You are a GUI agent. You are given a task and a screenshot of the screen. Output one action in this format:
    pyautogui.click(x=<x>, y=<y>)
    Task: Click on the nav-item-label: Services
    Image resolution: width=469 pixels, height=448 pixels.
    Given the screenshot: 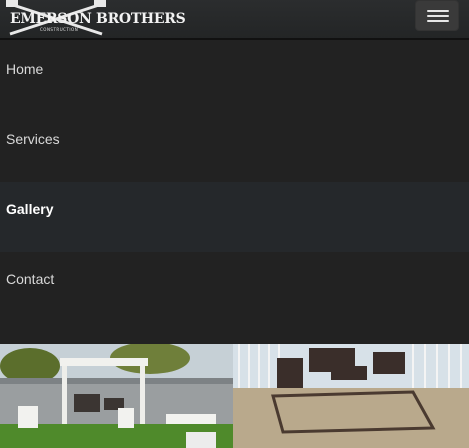 What is the action you would take?
    pyautogui.click(x=33, y=139)
    